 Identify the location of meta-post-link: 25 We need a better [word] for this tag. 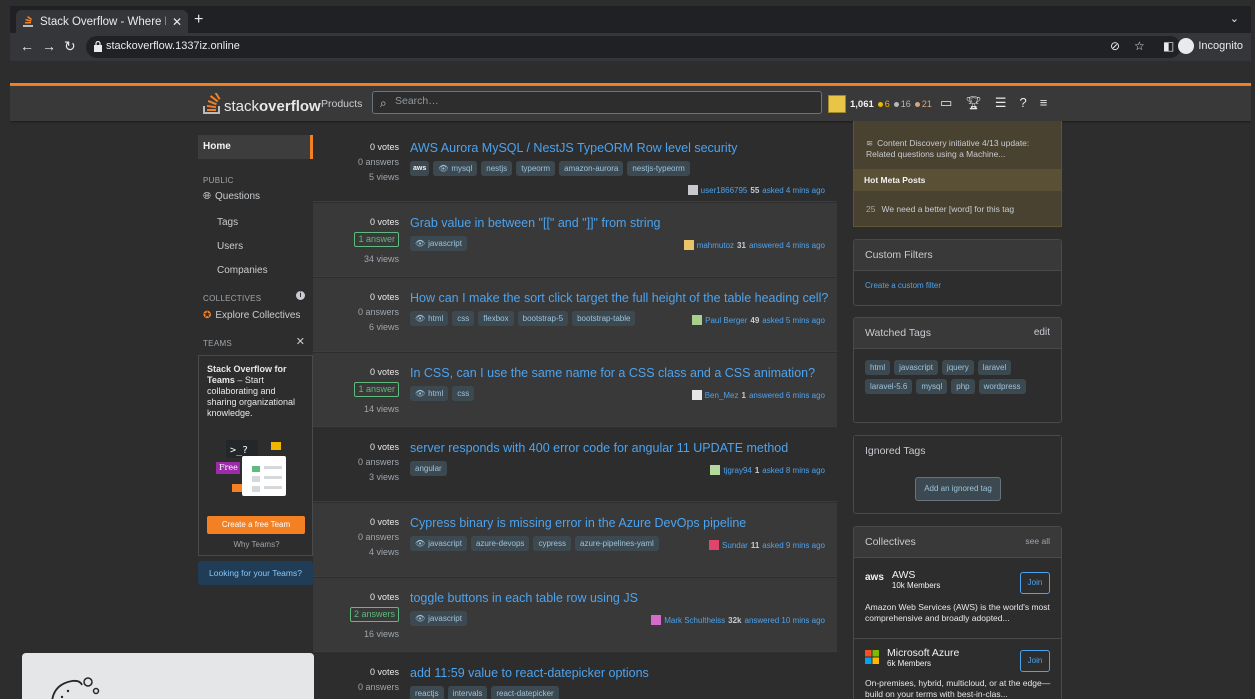
(943, 209).